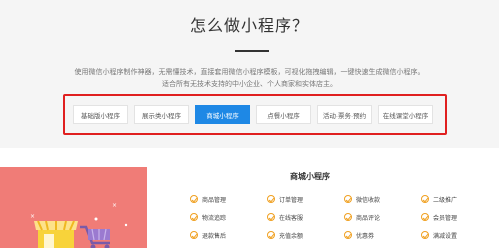  What do you see at coordinates (439, 235) in the screenshot?
I see `feature-item: 满减设置` at bounding box center [439, 235].